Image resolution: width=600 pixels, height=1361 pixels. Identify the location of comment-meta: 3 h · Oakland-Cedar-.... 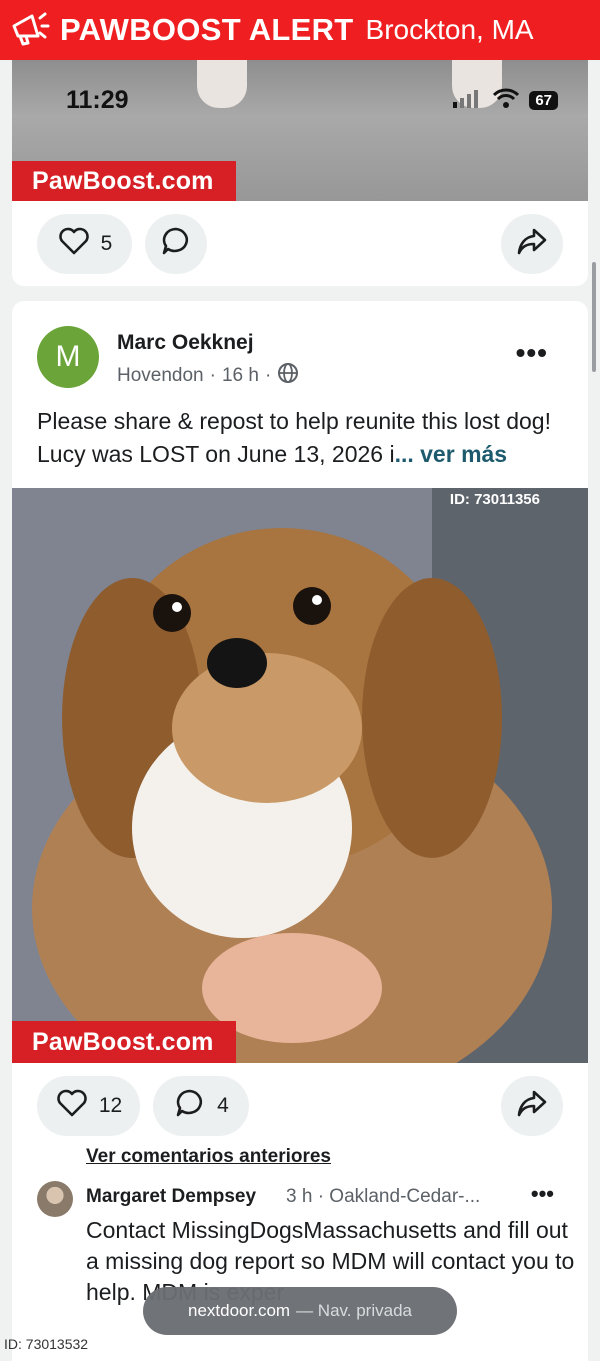
(383, 1196).